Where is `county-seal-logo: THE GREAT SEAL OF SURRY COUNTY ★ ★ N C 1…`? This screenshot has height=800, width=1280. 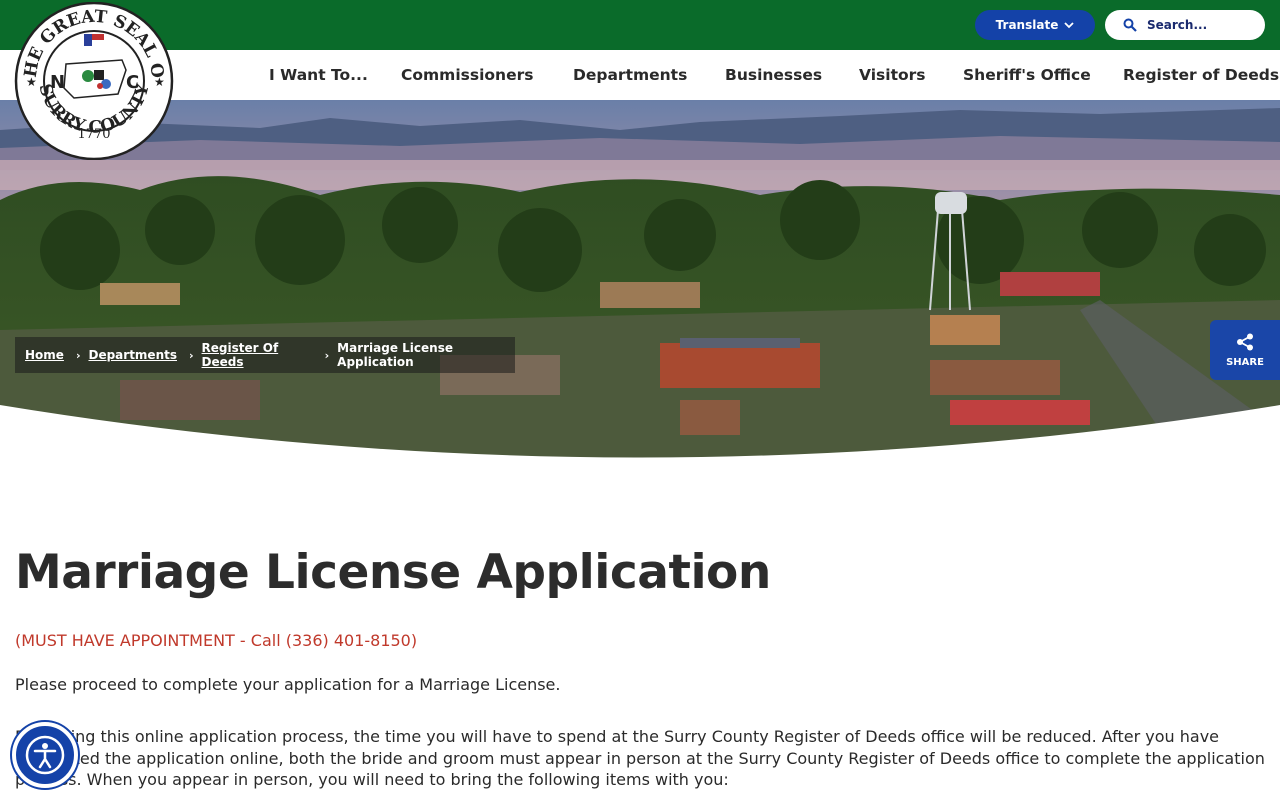
county-seal-logo: THE GREAT SEAL OF SURRY COUNTY ★ ★ N C 1… is located at coordinates (91, 80).